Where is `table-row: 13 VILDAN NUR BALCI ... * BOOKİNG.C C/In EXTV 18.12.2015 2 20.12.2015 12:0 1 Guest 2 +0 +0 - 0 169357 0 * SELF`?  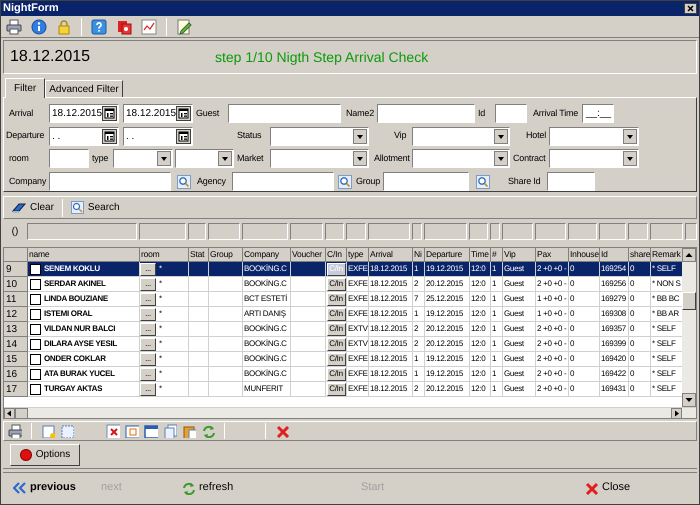
table-row: 13 VILDAN NUR BALCI ... * BOOKİNG.C C/In EXTV 18.12.2015 2 20.12.2015 12:0 1 Guest 2 +0 +0 - 0 169357 0 * SELF is located at coordinates (343, 329).